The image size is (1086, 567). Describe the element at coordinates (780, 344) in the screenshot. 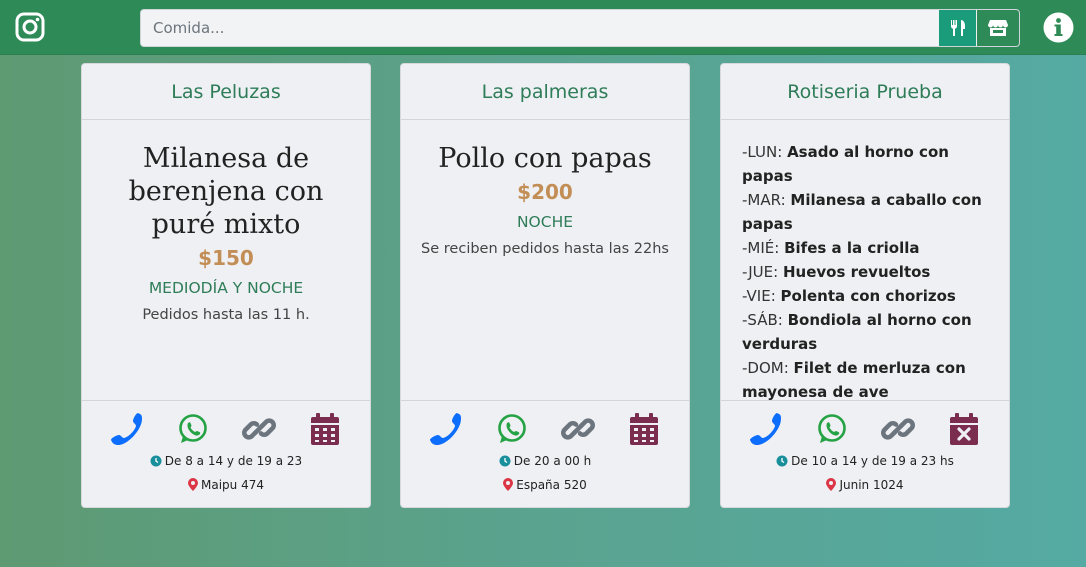

I see `menu-item: verduras` at that location.